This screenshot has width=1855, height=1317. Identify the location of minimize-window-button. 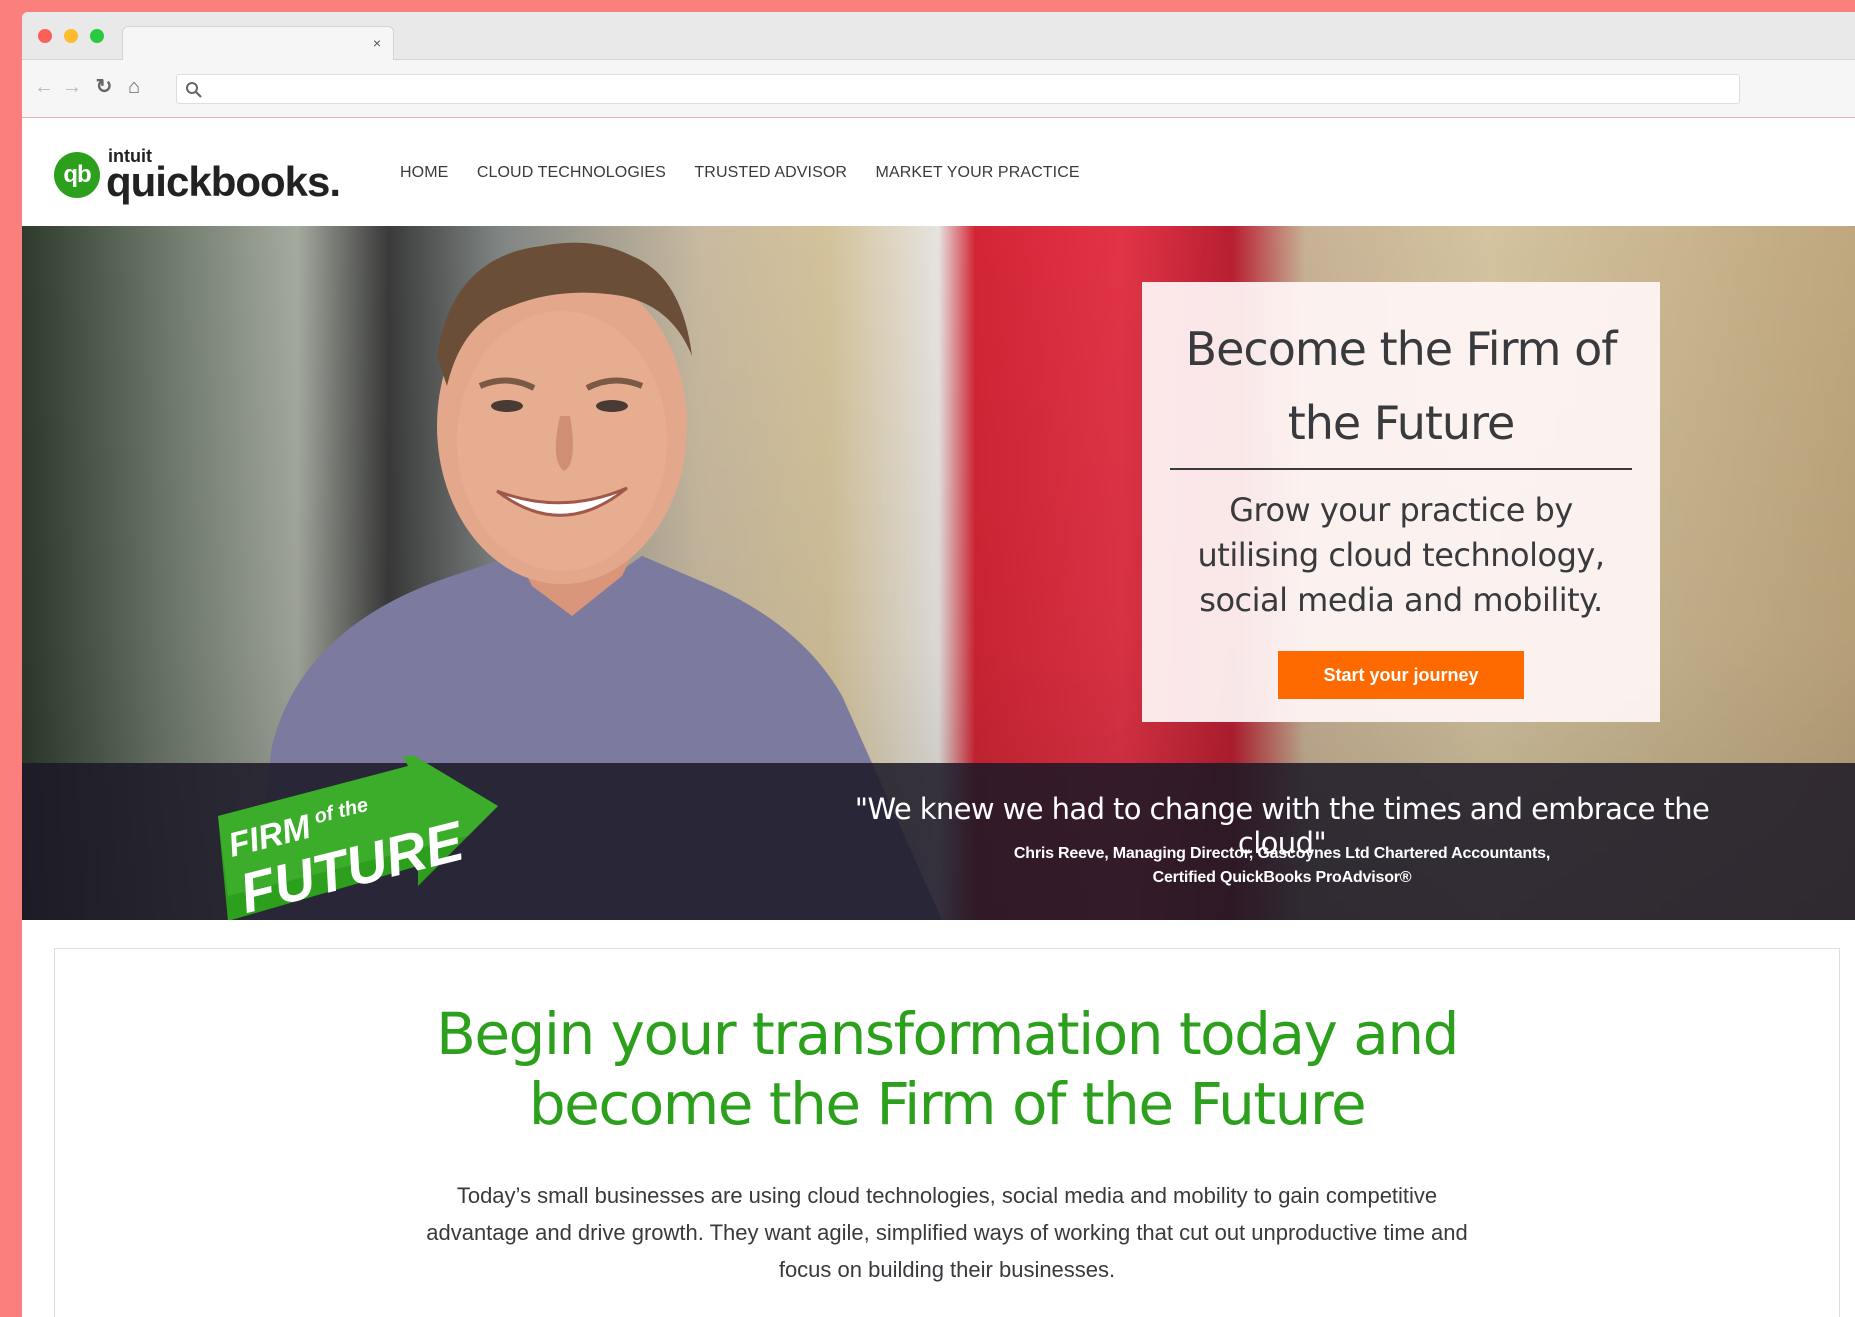
(71, 36).